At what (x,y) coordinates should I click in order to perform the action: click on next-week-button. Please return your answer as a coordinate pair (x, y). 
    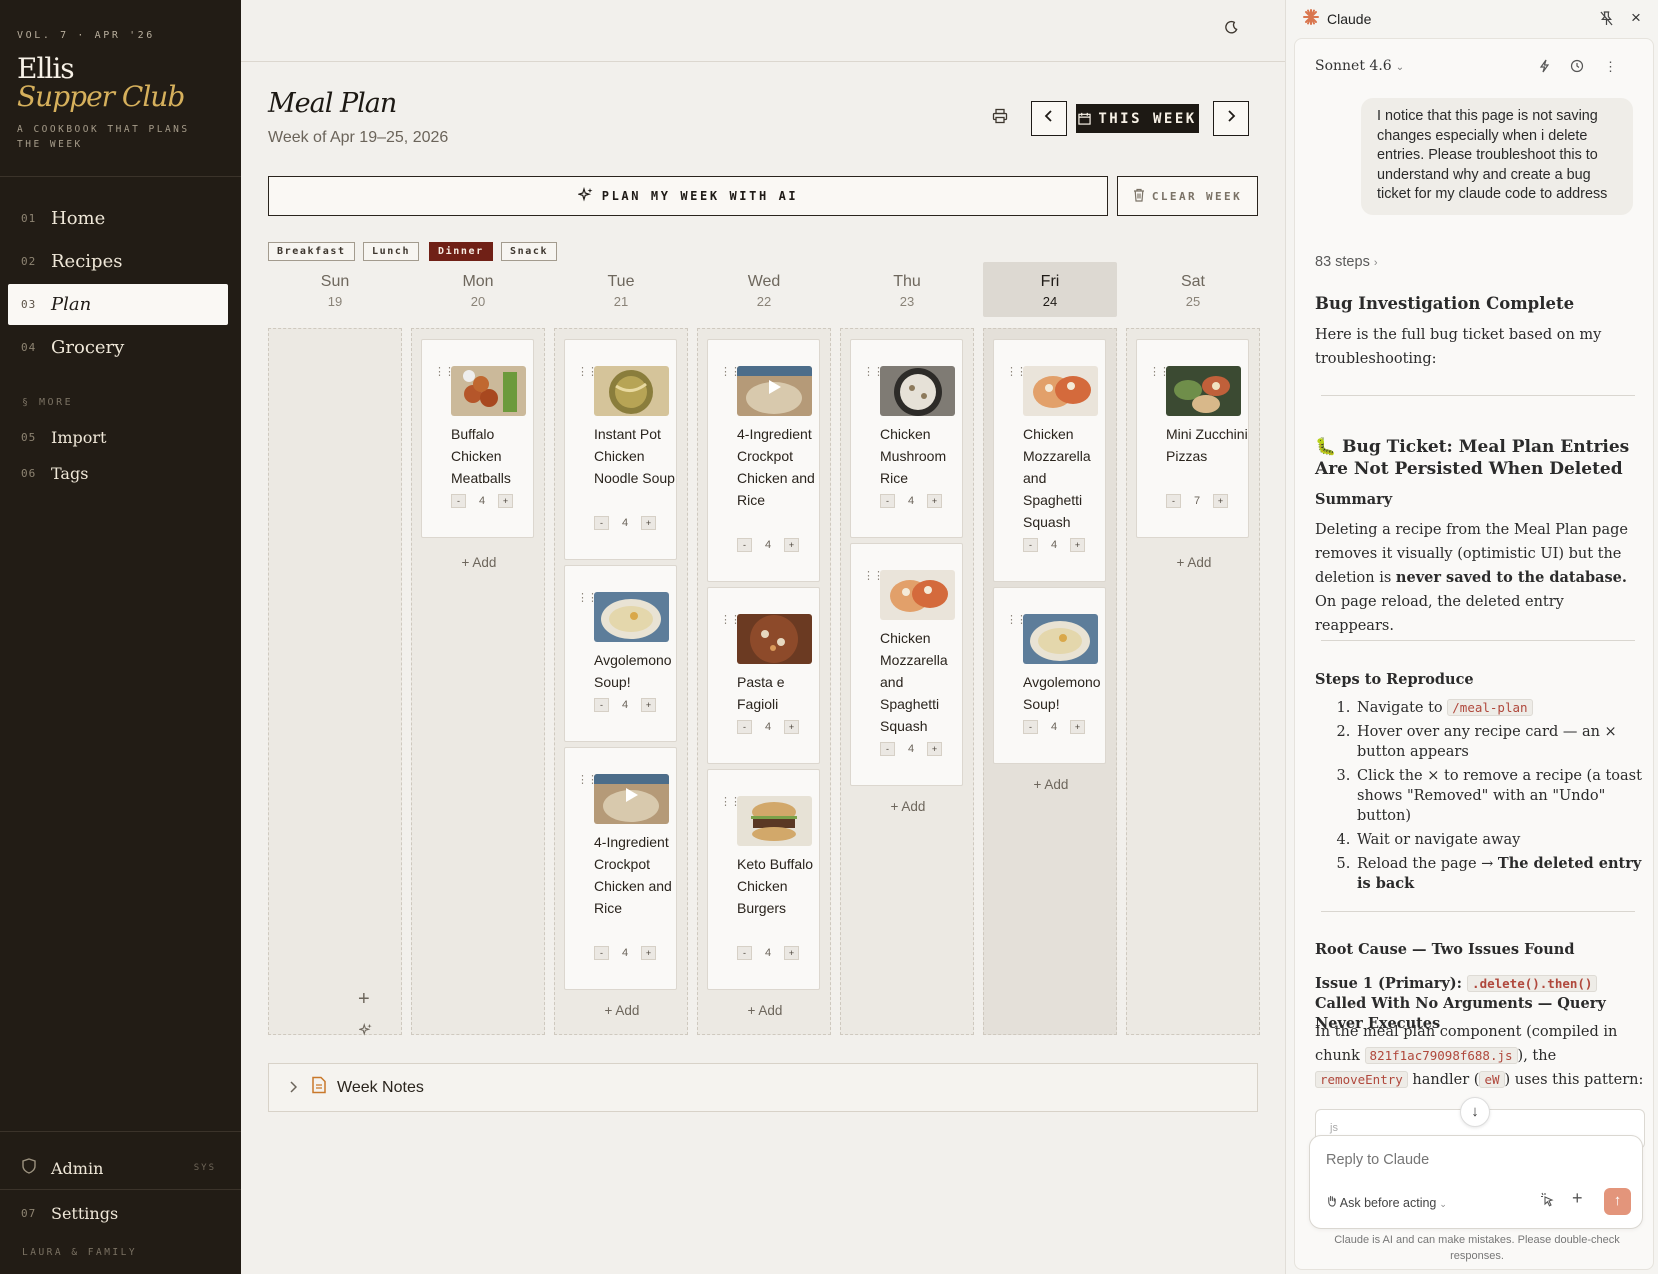
    Looking at the image, I should click on (1231, 118).